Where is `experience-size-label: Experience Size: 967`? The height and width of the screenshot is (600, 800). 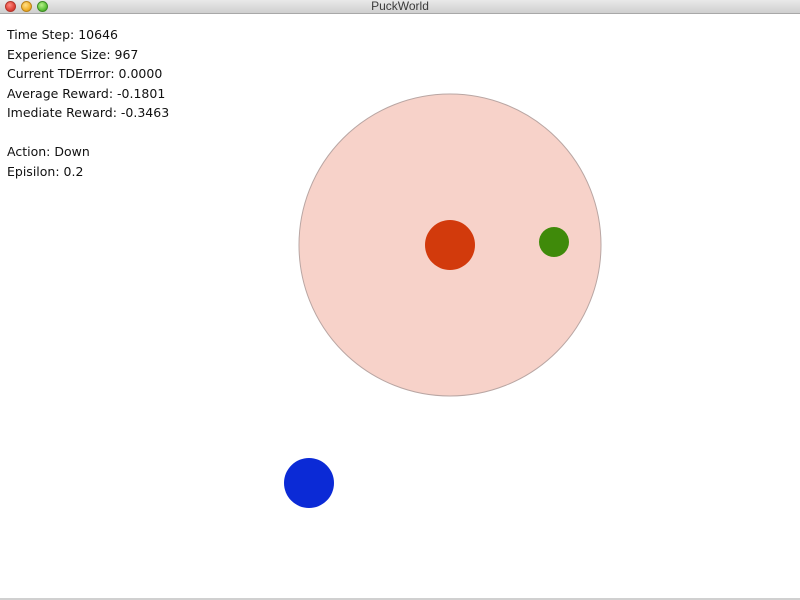
experience-size-label: Experience Size: 967 is located at coordinates (73, 54).